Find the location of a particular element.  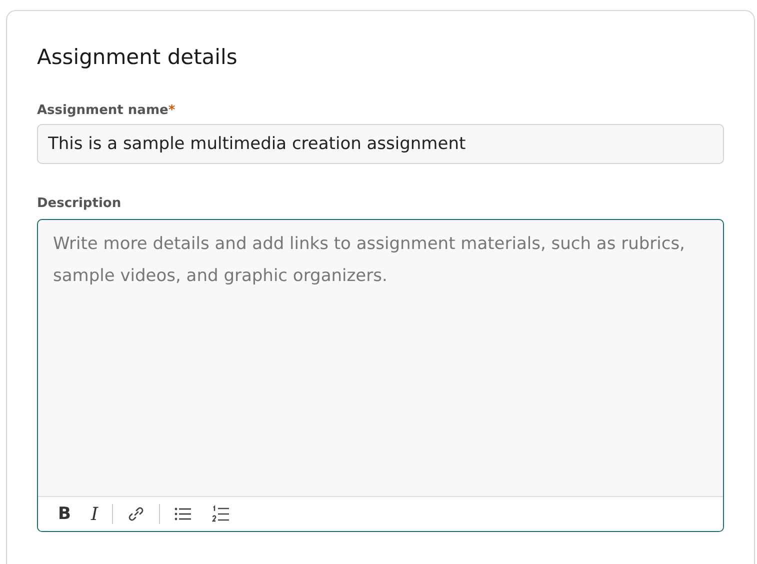

numbered-list-icon is located at coordinates (221, 514).